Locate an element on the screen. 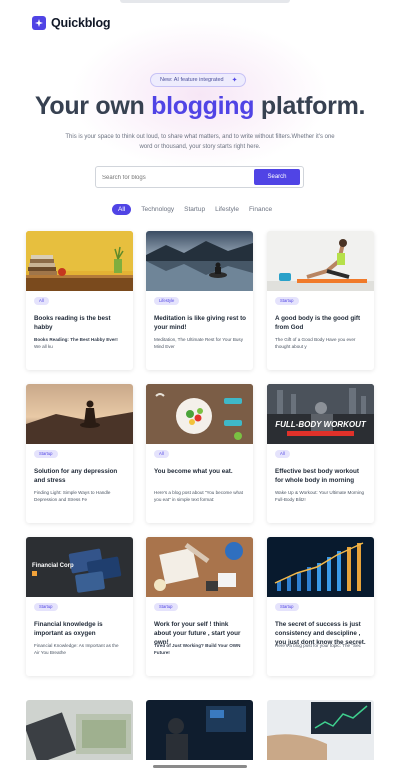 The height and width of the screenshot is (778, 400). finance-cards-image: Financial Corp is located at coordinates (79, 567).